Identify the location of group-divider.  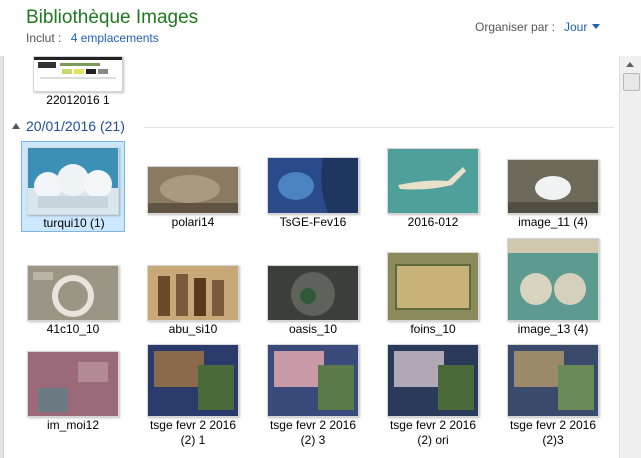
(379, 127).